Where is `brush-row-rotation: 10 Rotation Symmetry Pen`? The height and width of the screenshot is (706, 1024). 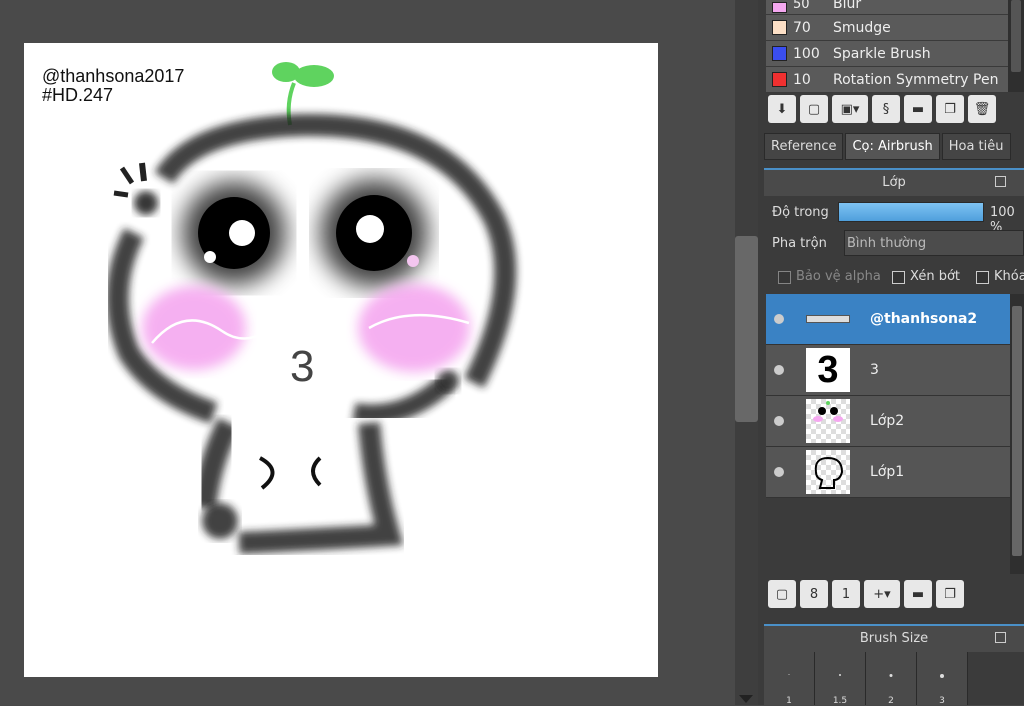
brush-row-rotation: 10 Rotation Symmetry Pen is located at coordinates (887, 80).